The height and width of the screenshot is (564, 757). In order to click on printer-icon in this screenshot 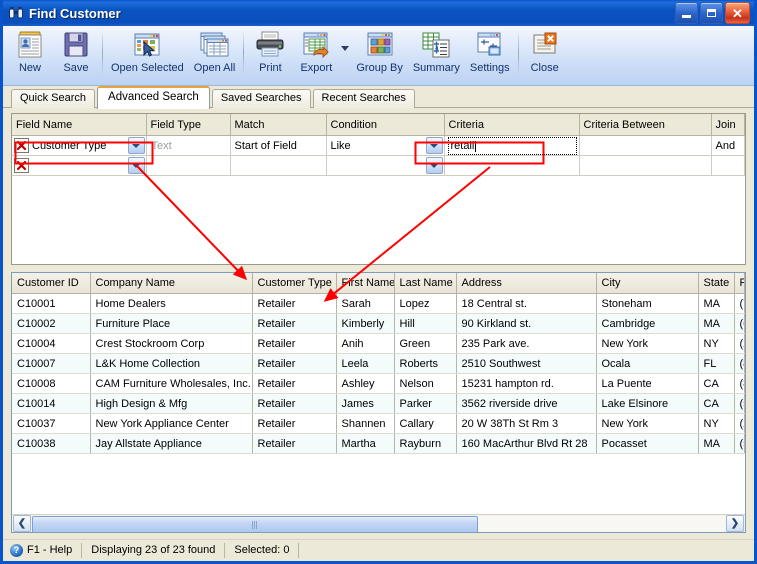, I will do `click(270, 45)`.